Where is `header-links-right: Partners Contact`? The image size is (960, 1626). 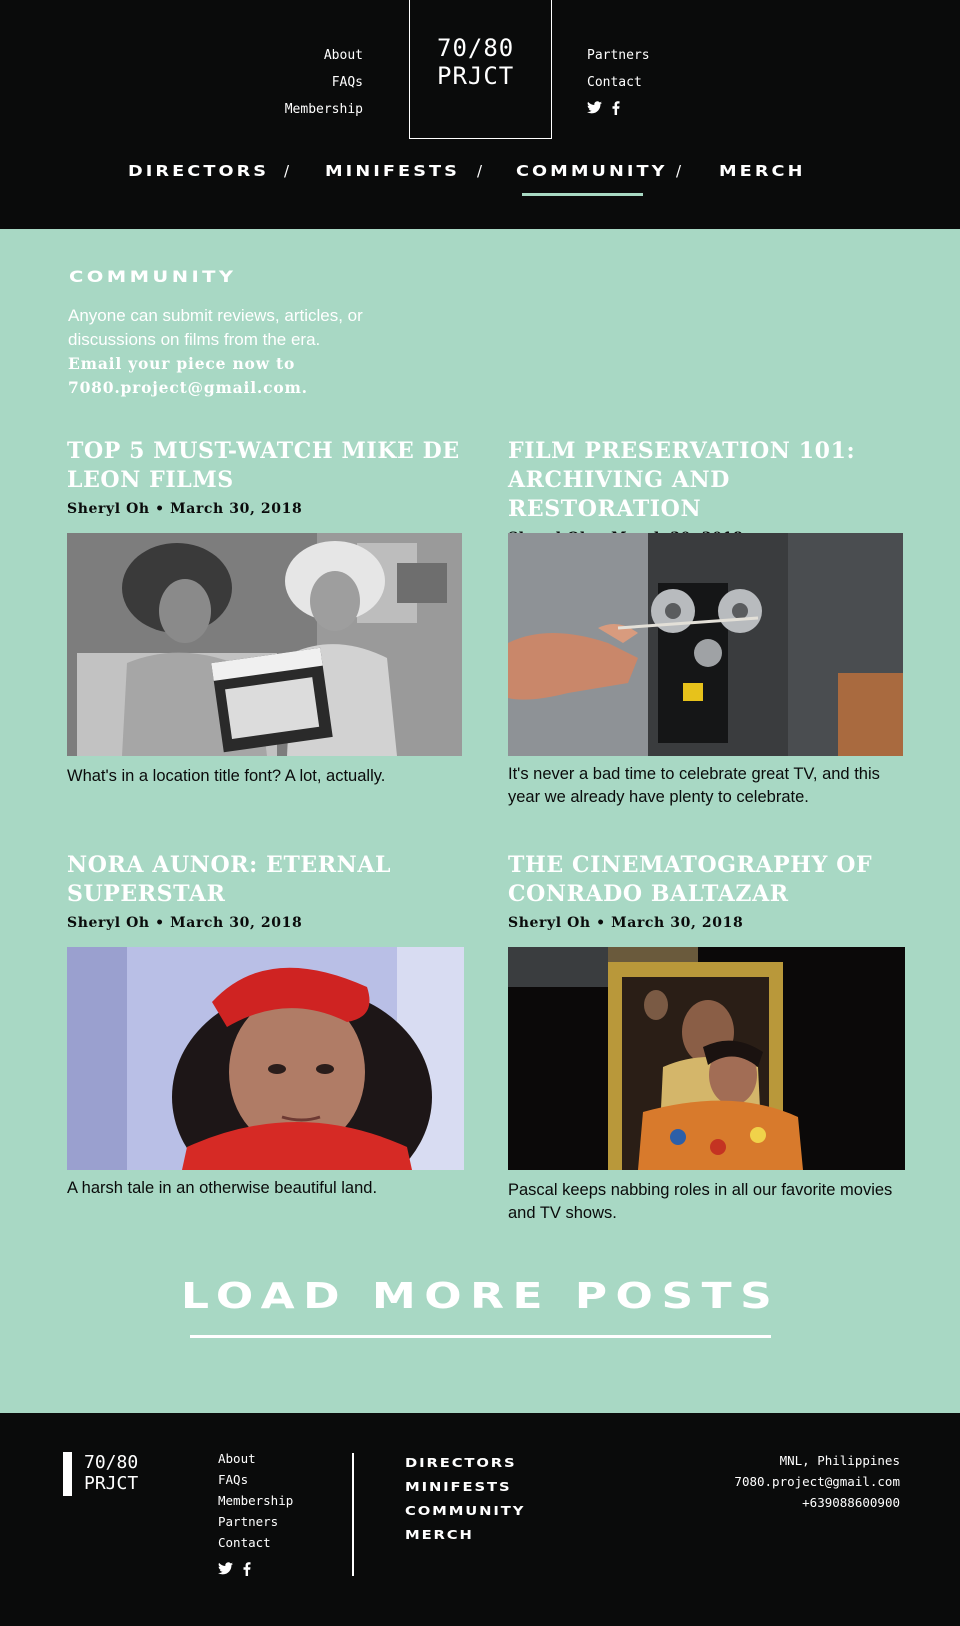 header-links-right: Partners Contact is located at coordinates (618, 78).